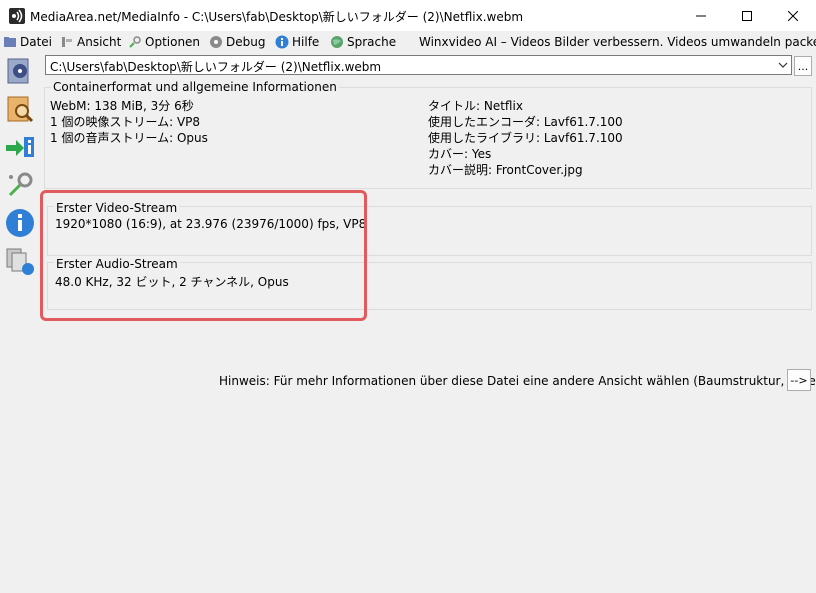 The image size is (816, 593). Describe the element at coordinates (173, 41) in the screenshot. I see `menu-optionen-label: Optionen` at that location.